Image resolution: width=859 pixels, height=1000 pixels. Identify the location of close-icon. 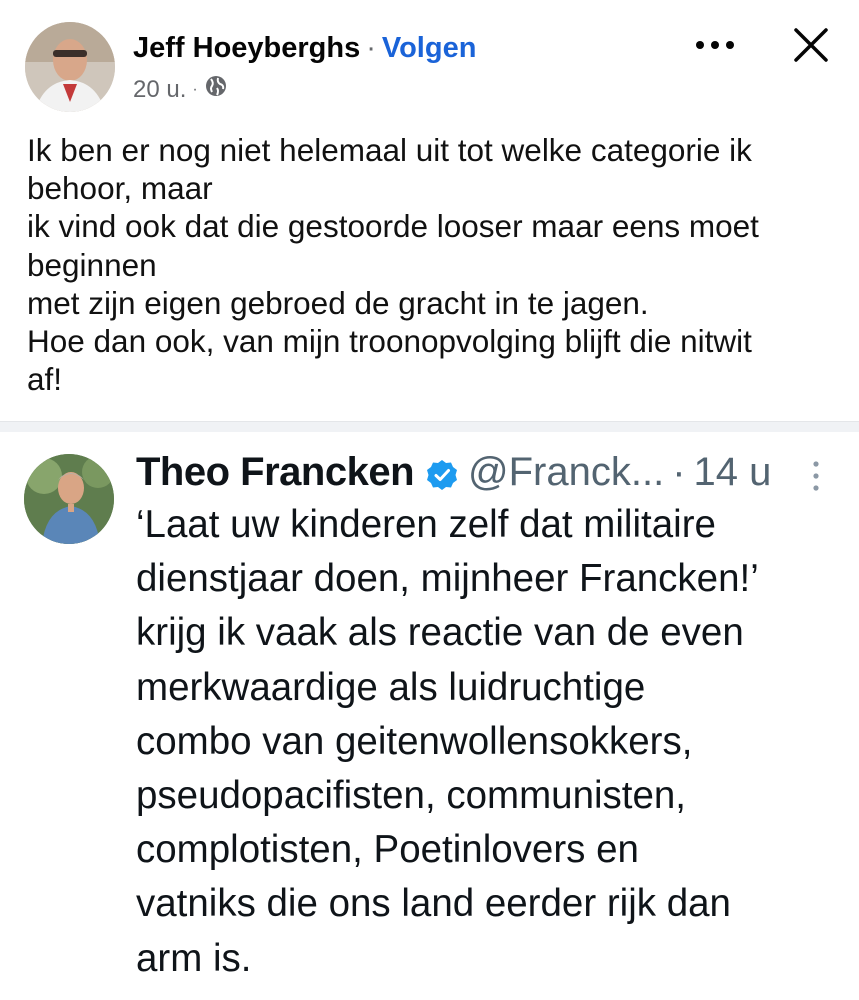
(811, 45).